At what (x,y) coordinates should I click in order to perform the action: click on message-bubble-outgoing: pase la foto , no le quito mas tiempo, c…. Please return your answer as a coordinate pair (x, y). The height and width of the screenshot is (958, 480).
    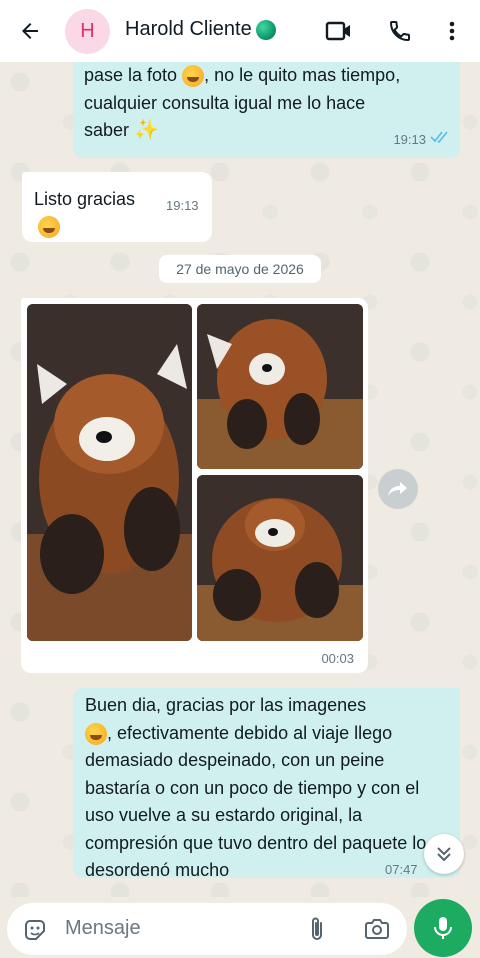
    Looking at the image, I should click on (266, 110).